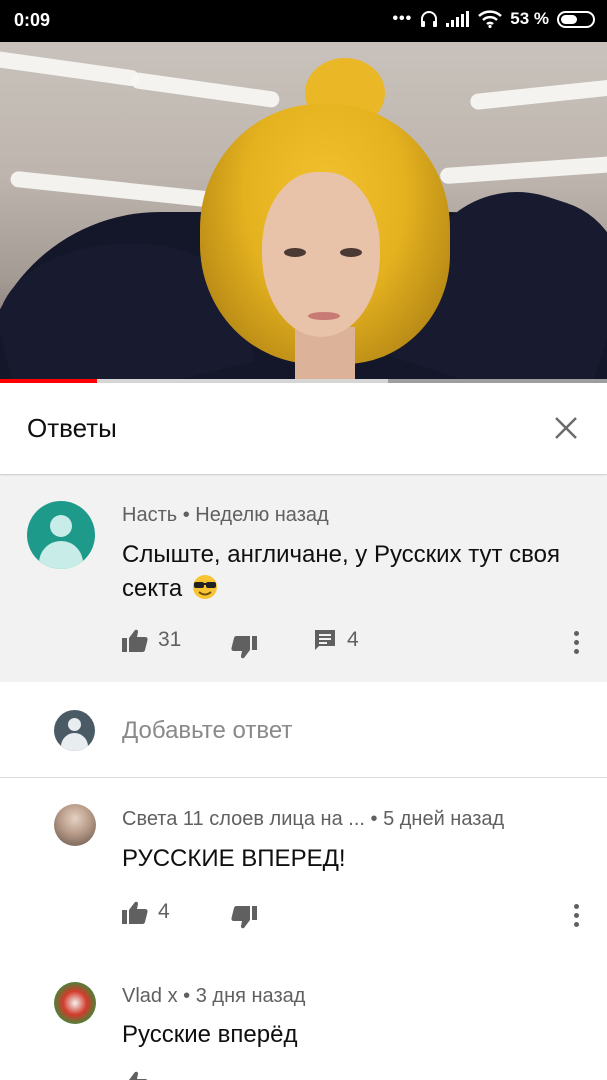 The image size is (607, 1080). Describe the element at coordinates (151, 640) in the screenshot. I see `like-button: 31` at that location.